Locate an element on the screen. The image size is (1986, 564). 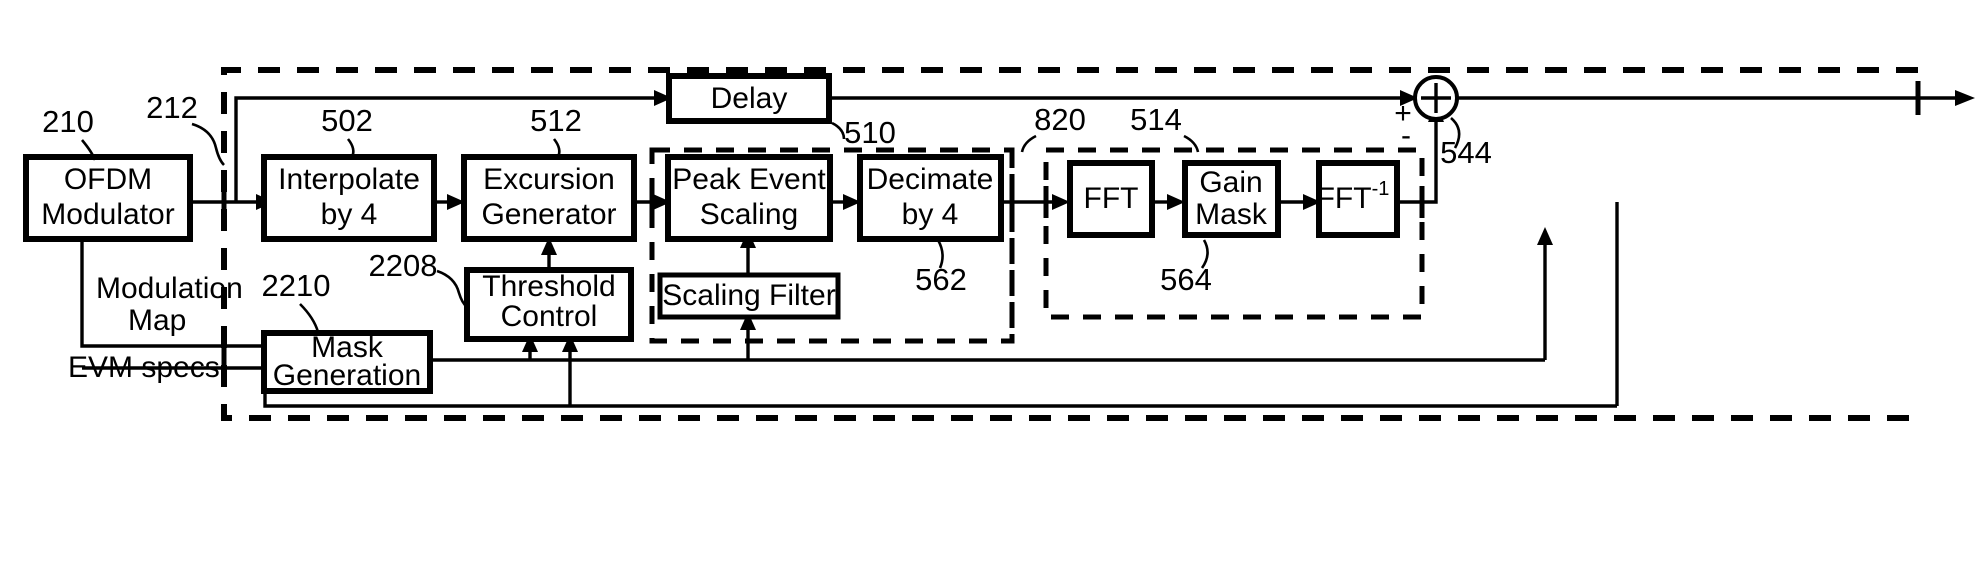
block-threshold-label-1: Threshold is located at coordinates (548, 286).